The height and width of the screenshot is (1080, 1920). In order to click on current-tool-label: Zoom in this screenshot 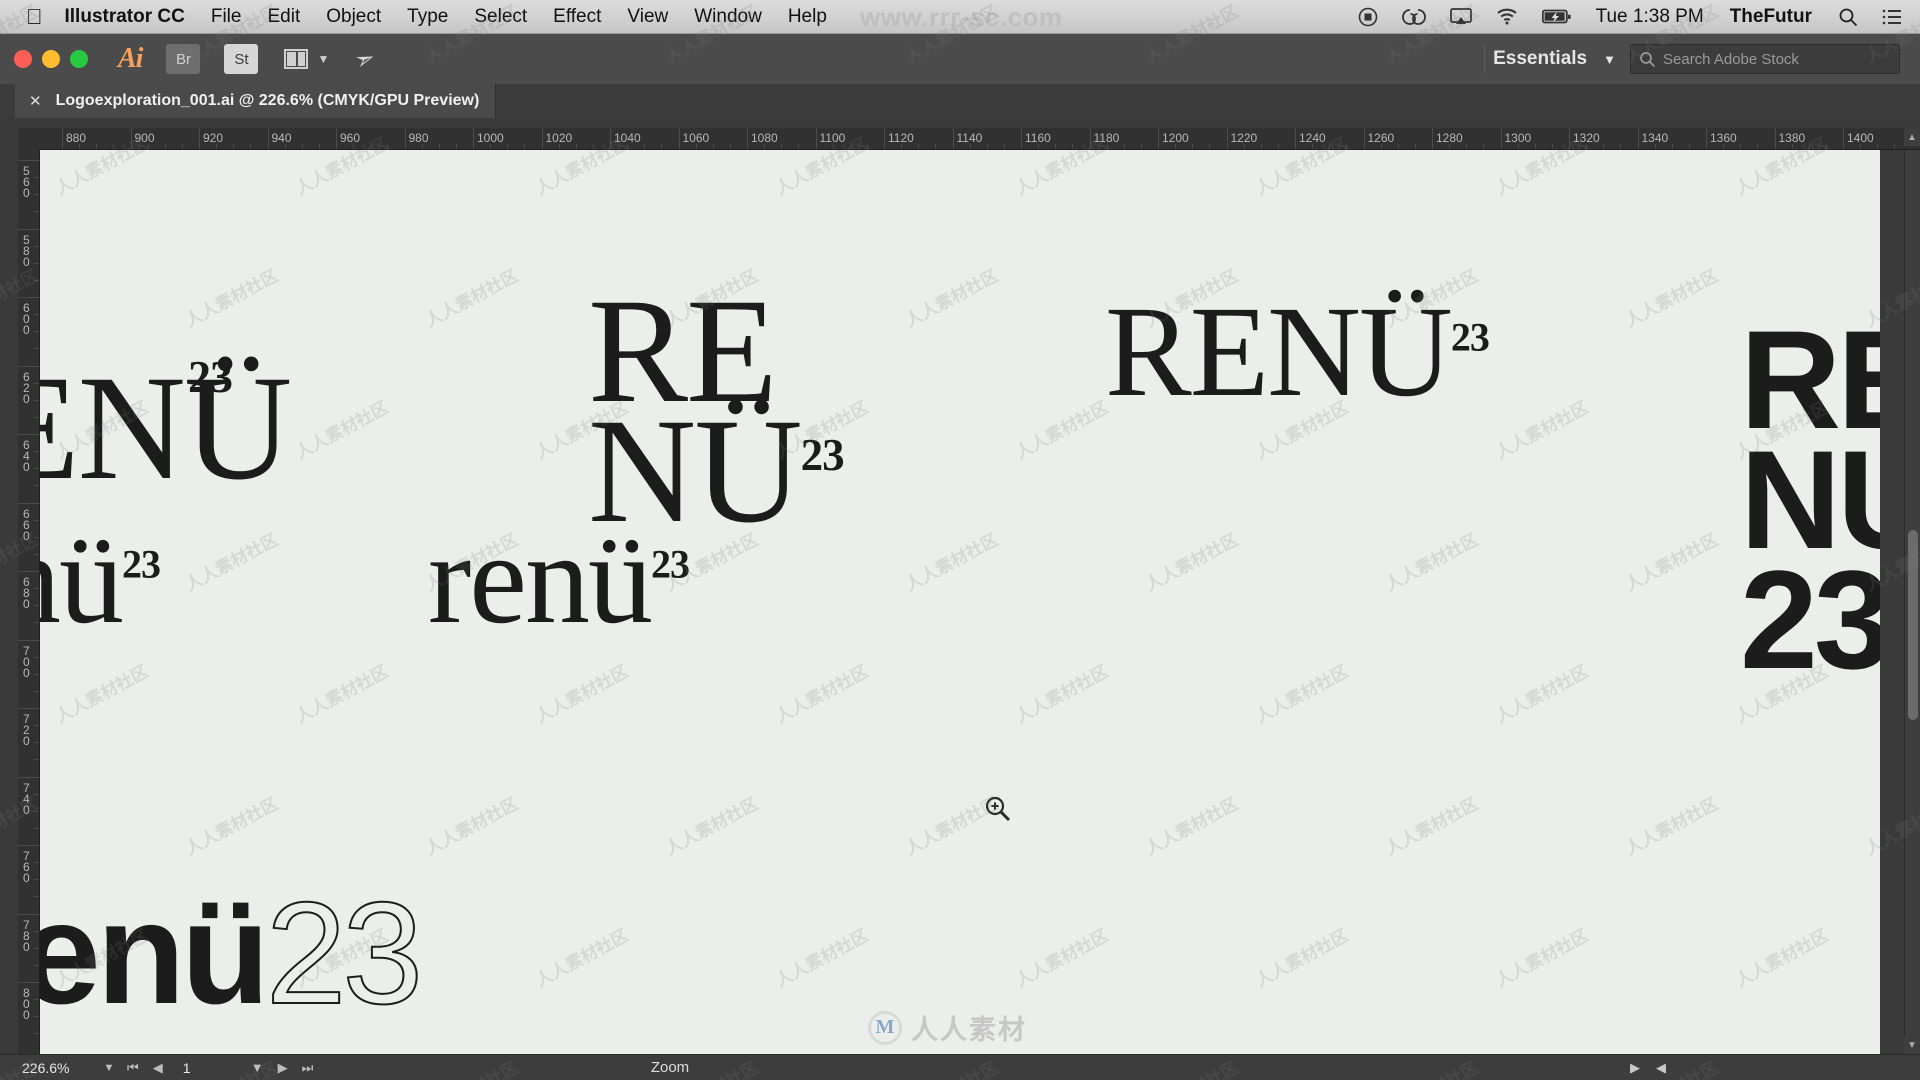, I will do `click(670, 1067)`.